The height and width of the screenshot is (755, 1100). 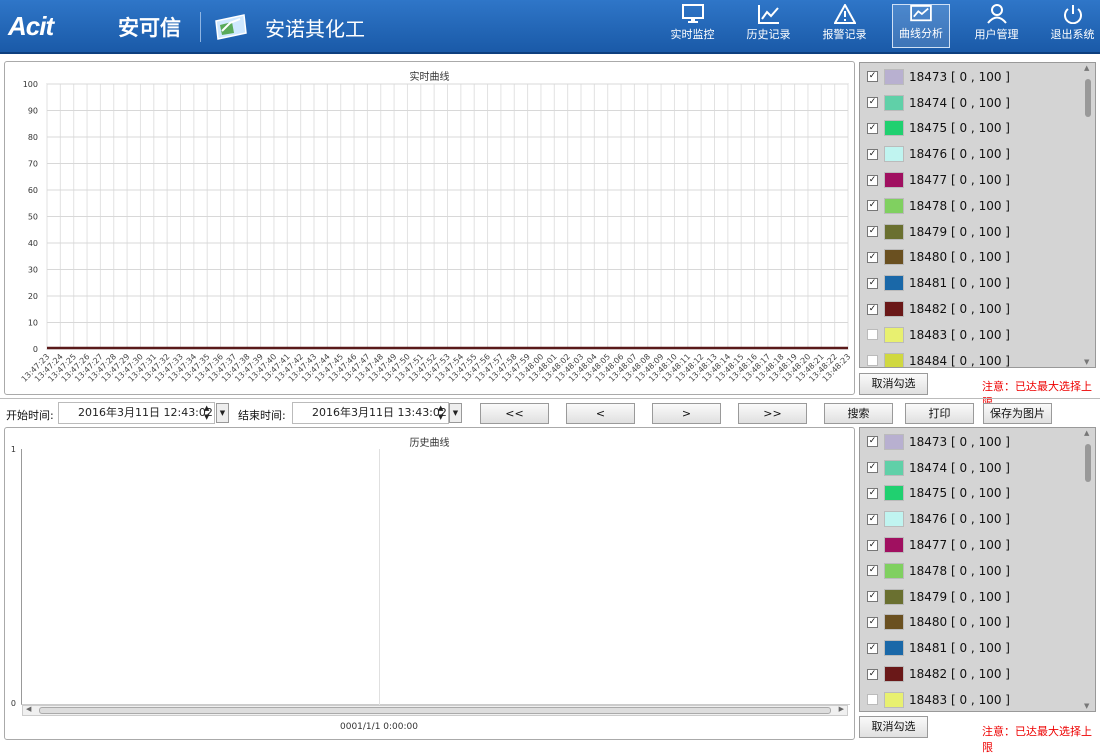 I want to click on start-time-picker: 2016年3月11日 12:43:02 ▲ ▼, so click(x=136, y=413).